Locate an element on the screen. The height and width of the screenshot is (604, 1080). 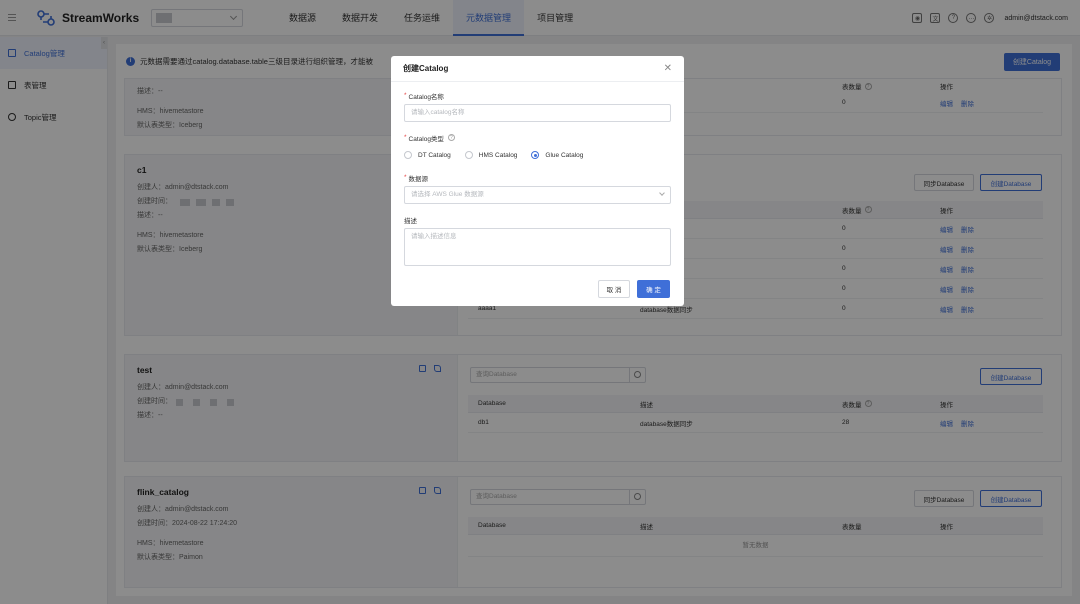
help-icon: ? is located at coordinates (451, 137).